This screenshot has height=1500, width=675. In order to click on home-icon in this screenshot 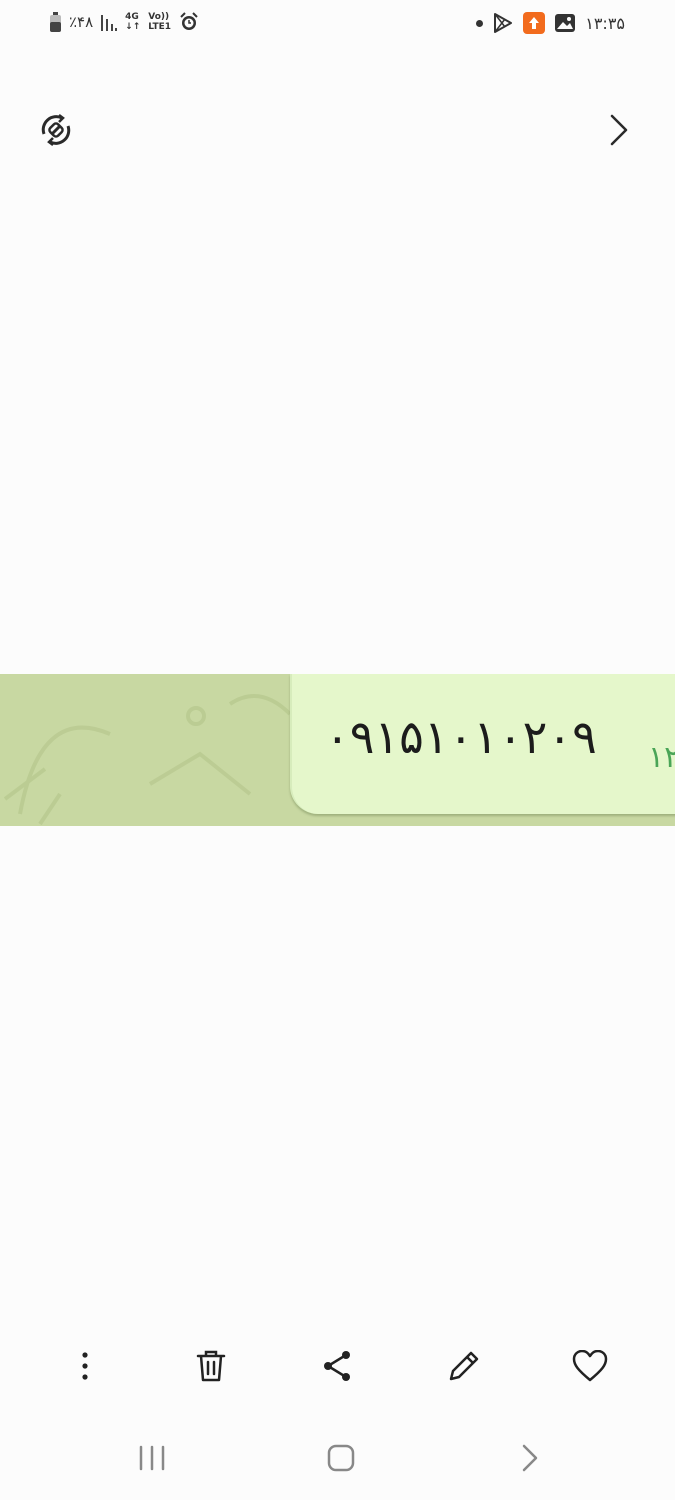, I will do `click(341, 1458)`.